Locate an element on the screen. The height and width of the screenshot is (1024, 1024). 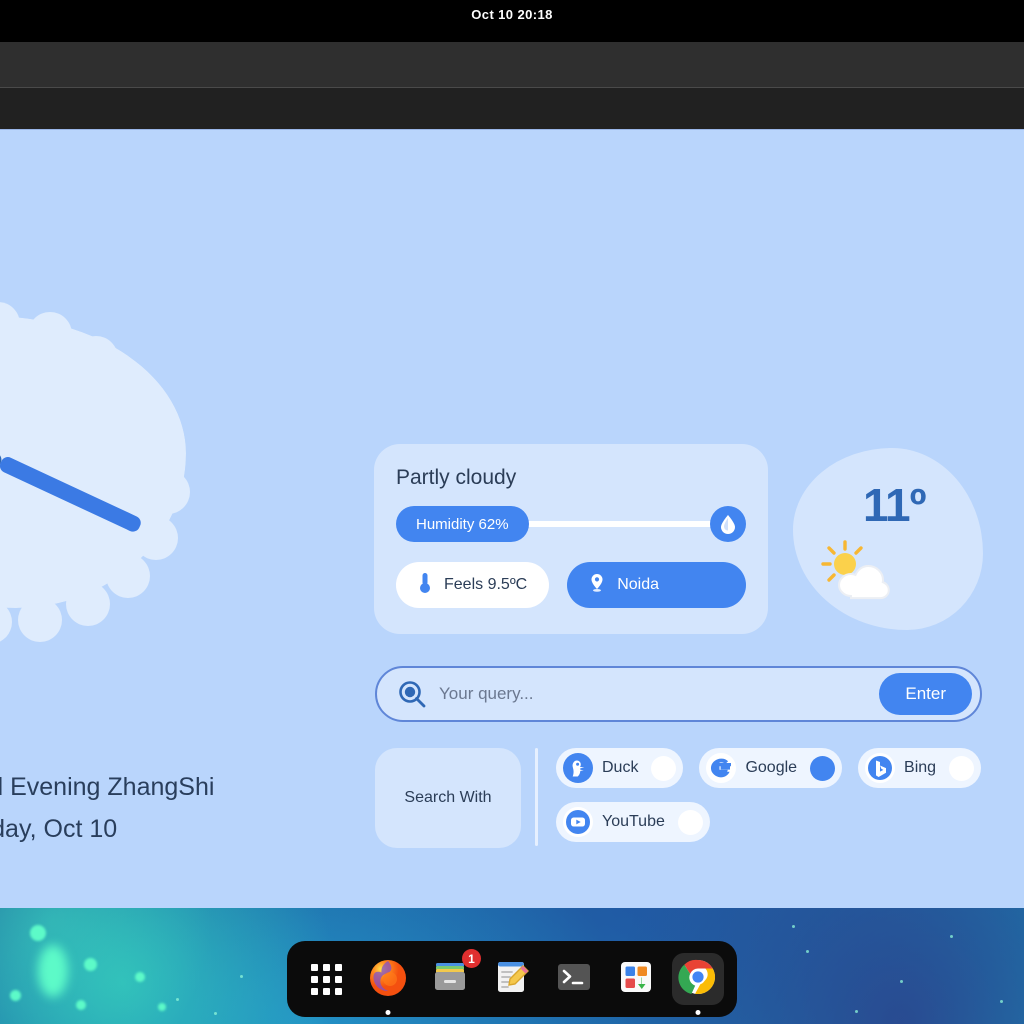
search-icon is located at coordinates (412, 694).